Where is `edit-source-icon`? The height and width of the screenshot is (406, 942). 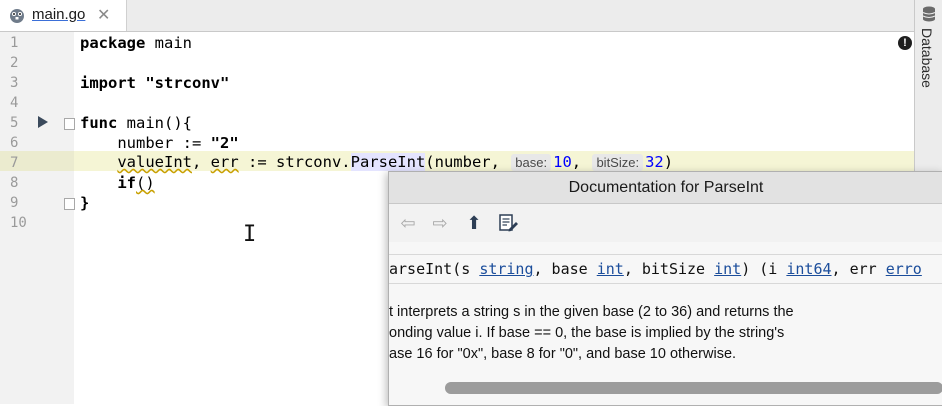 edit-source-icon is located at coordinates (508, 223).